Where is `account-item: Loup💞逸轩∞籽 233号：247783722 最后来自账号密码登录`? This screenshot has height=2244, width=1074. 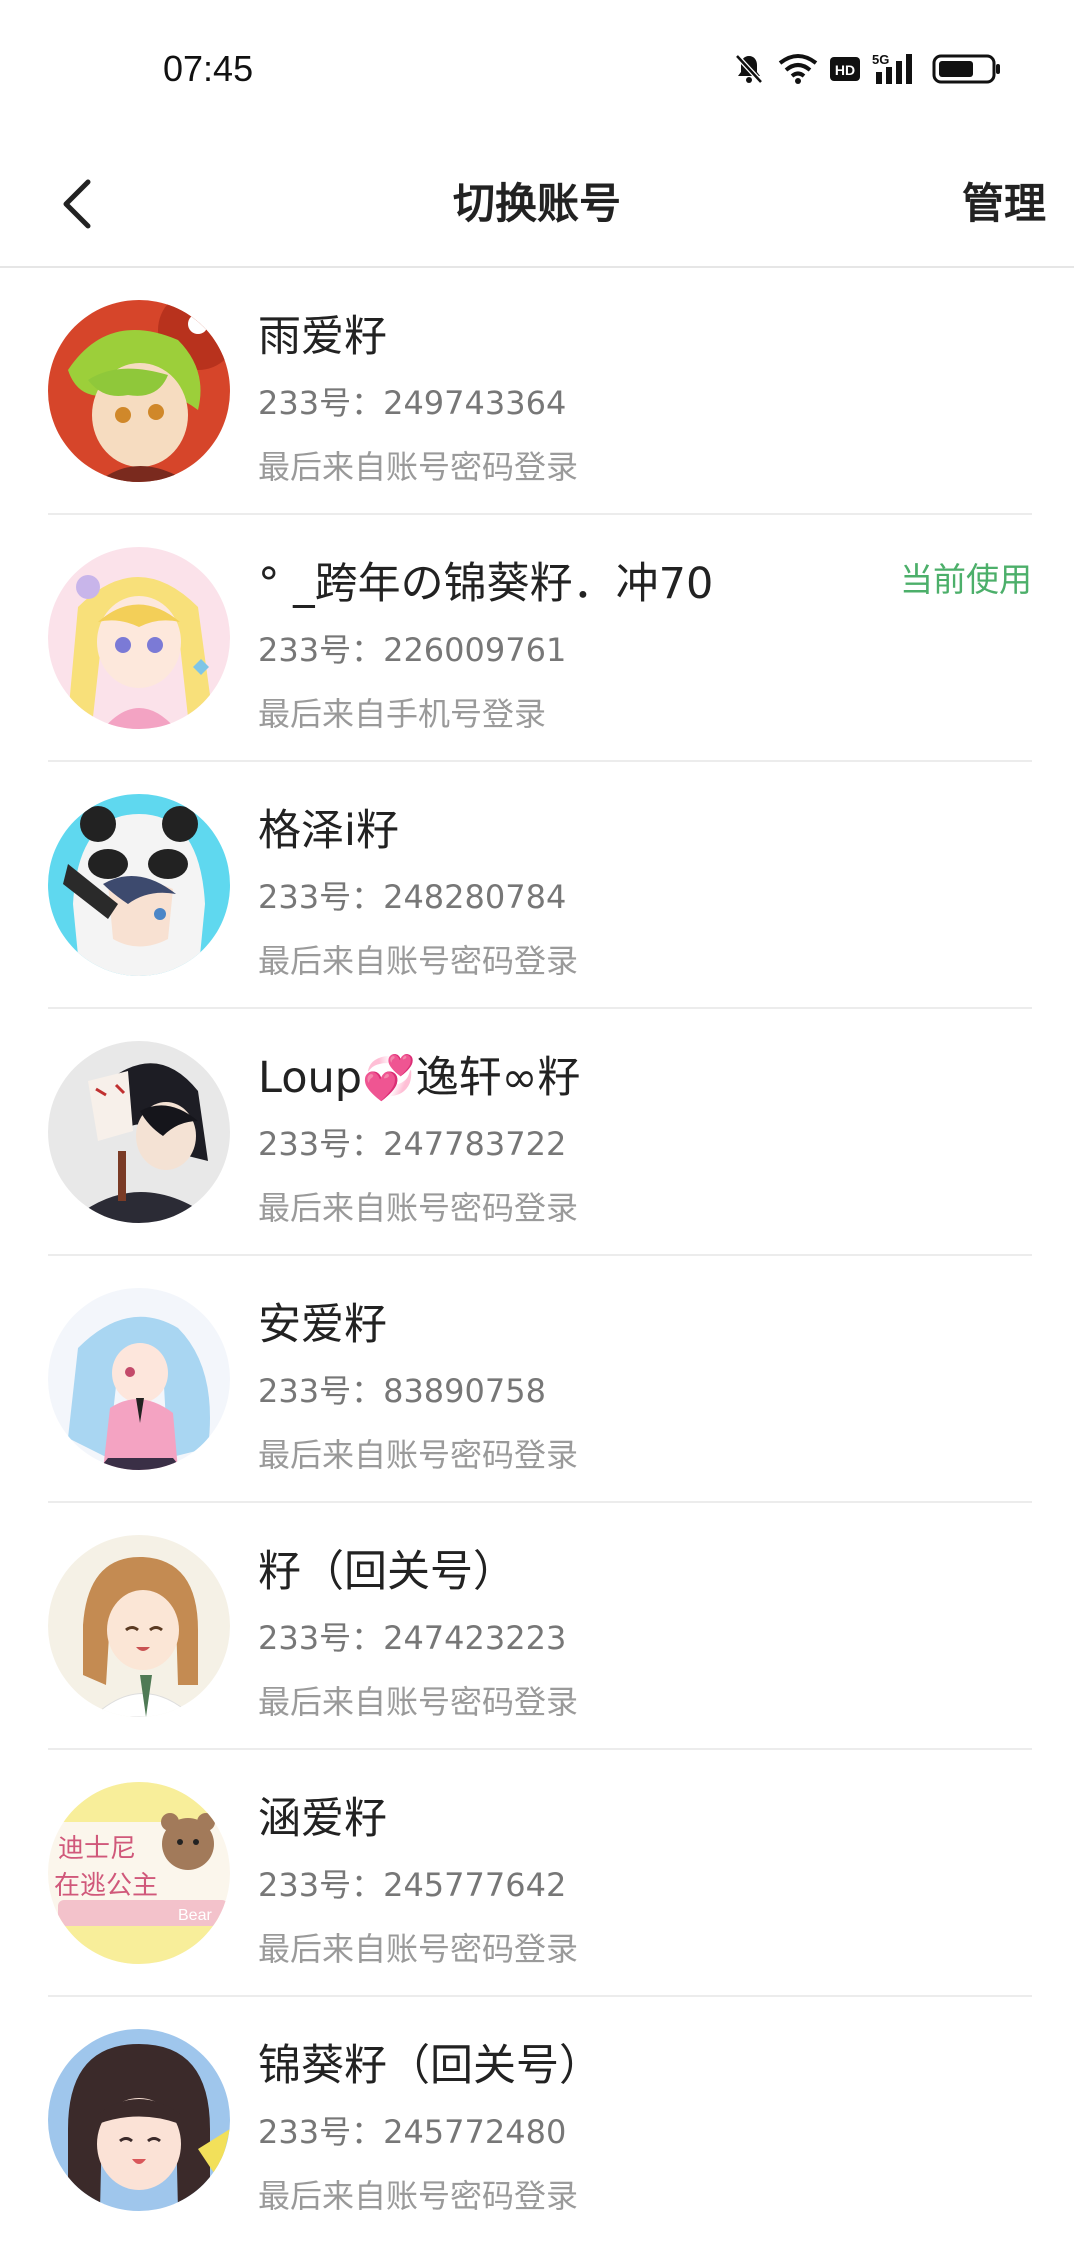 account-item: Loup💞逸轩∞籽 233号：247783722 最后来自账号密码登录 is located at coordinates (537, 1132).